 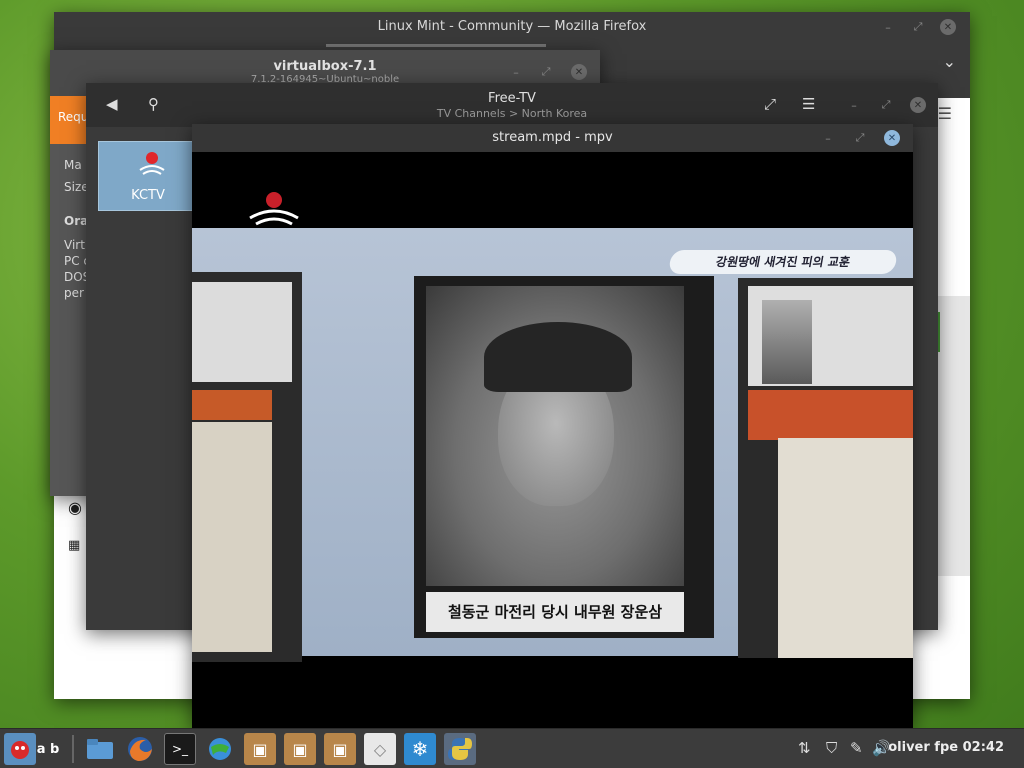 What do you see at coordinates (770, 104) in the screenshot?
I see `fullscreen-icon: ⤢` at bounding box center [770, 104].